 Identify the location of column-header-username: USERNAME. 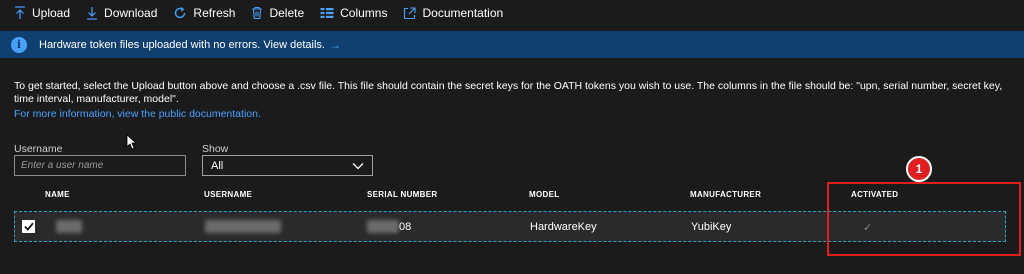
(228, 194).